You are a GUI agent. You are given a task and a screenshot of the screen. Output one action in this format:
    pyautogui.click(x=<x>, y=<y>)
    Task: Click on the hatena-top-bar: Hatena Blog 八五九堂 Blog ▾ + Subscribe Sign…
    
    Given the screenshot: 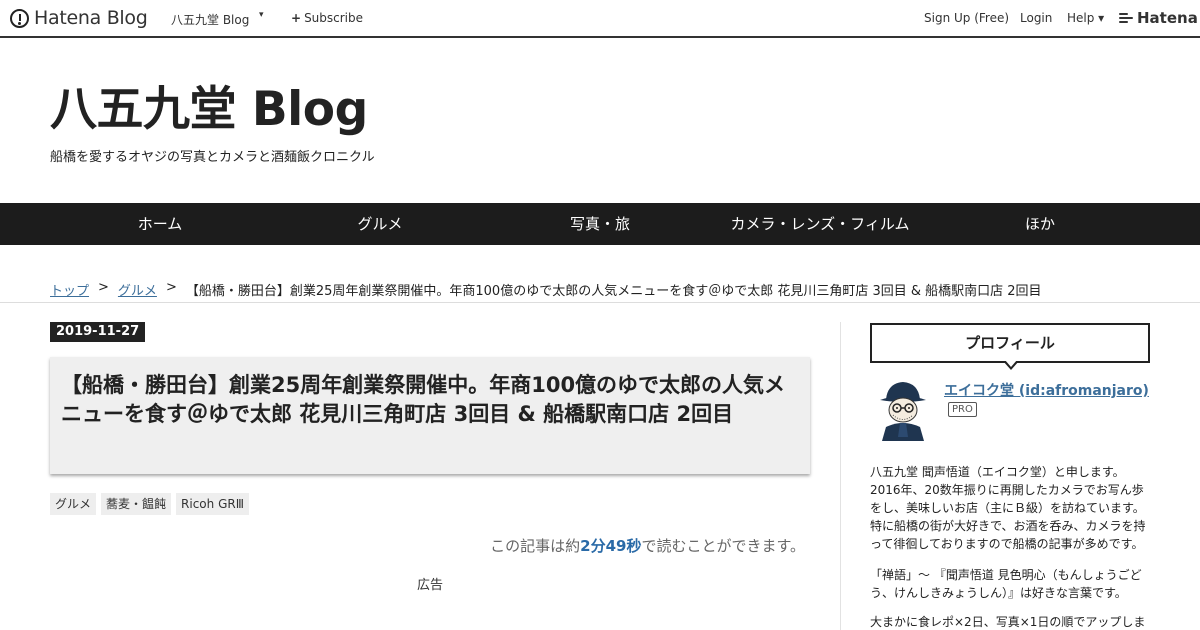 What is the action you would take?
    pyautogui.click(x=600, y=19)
    